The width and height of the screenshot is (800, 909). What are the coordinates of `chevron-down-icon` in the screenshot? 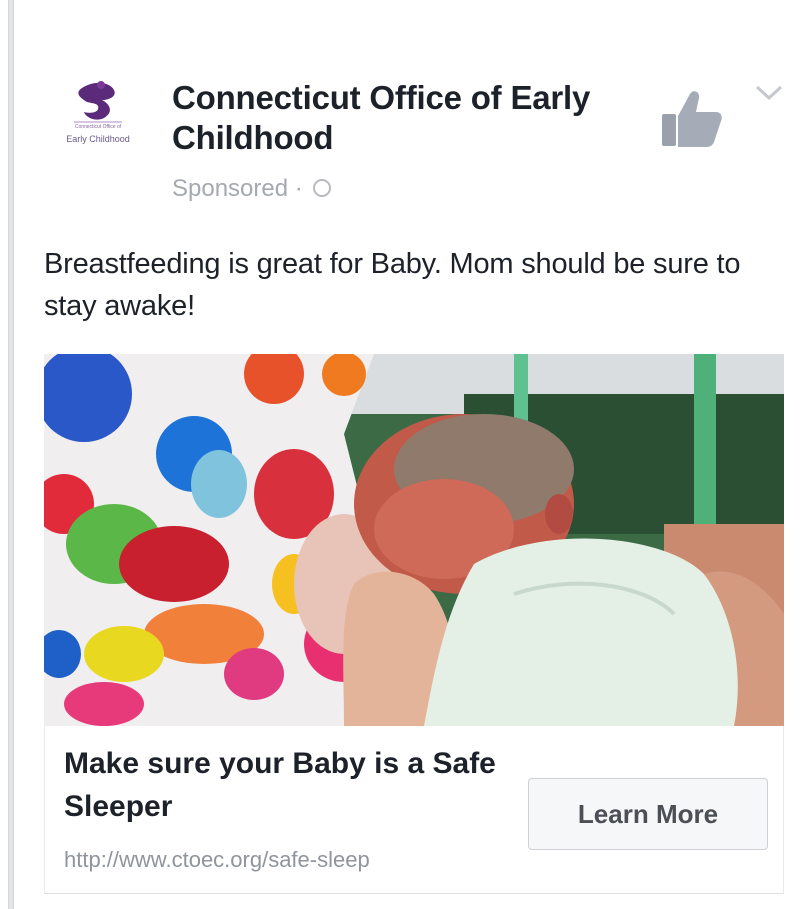 It's located at (769, 93).